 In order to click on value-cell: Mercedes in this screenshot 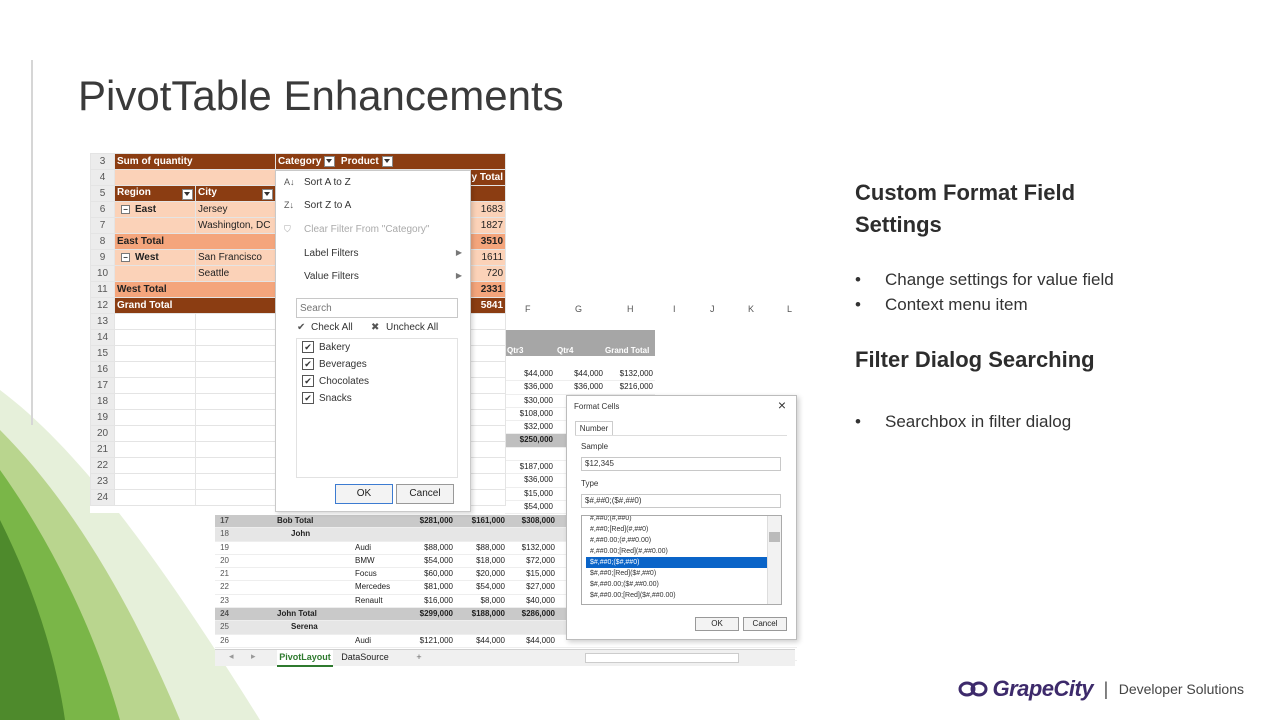, I will do `click(377, 587)`.